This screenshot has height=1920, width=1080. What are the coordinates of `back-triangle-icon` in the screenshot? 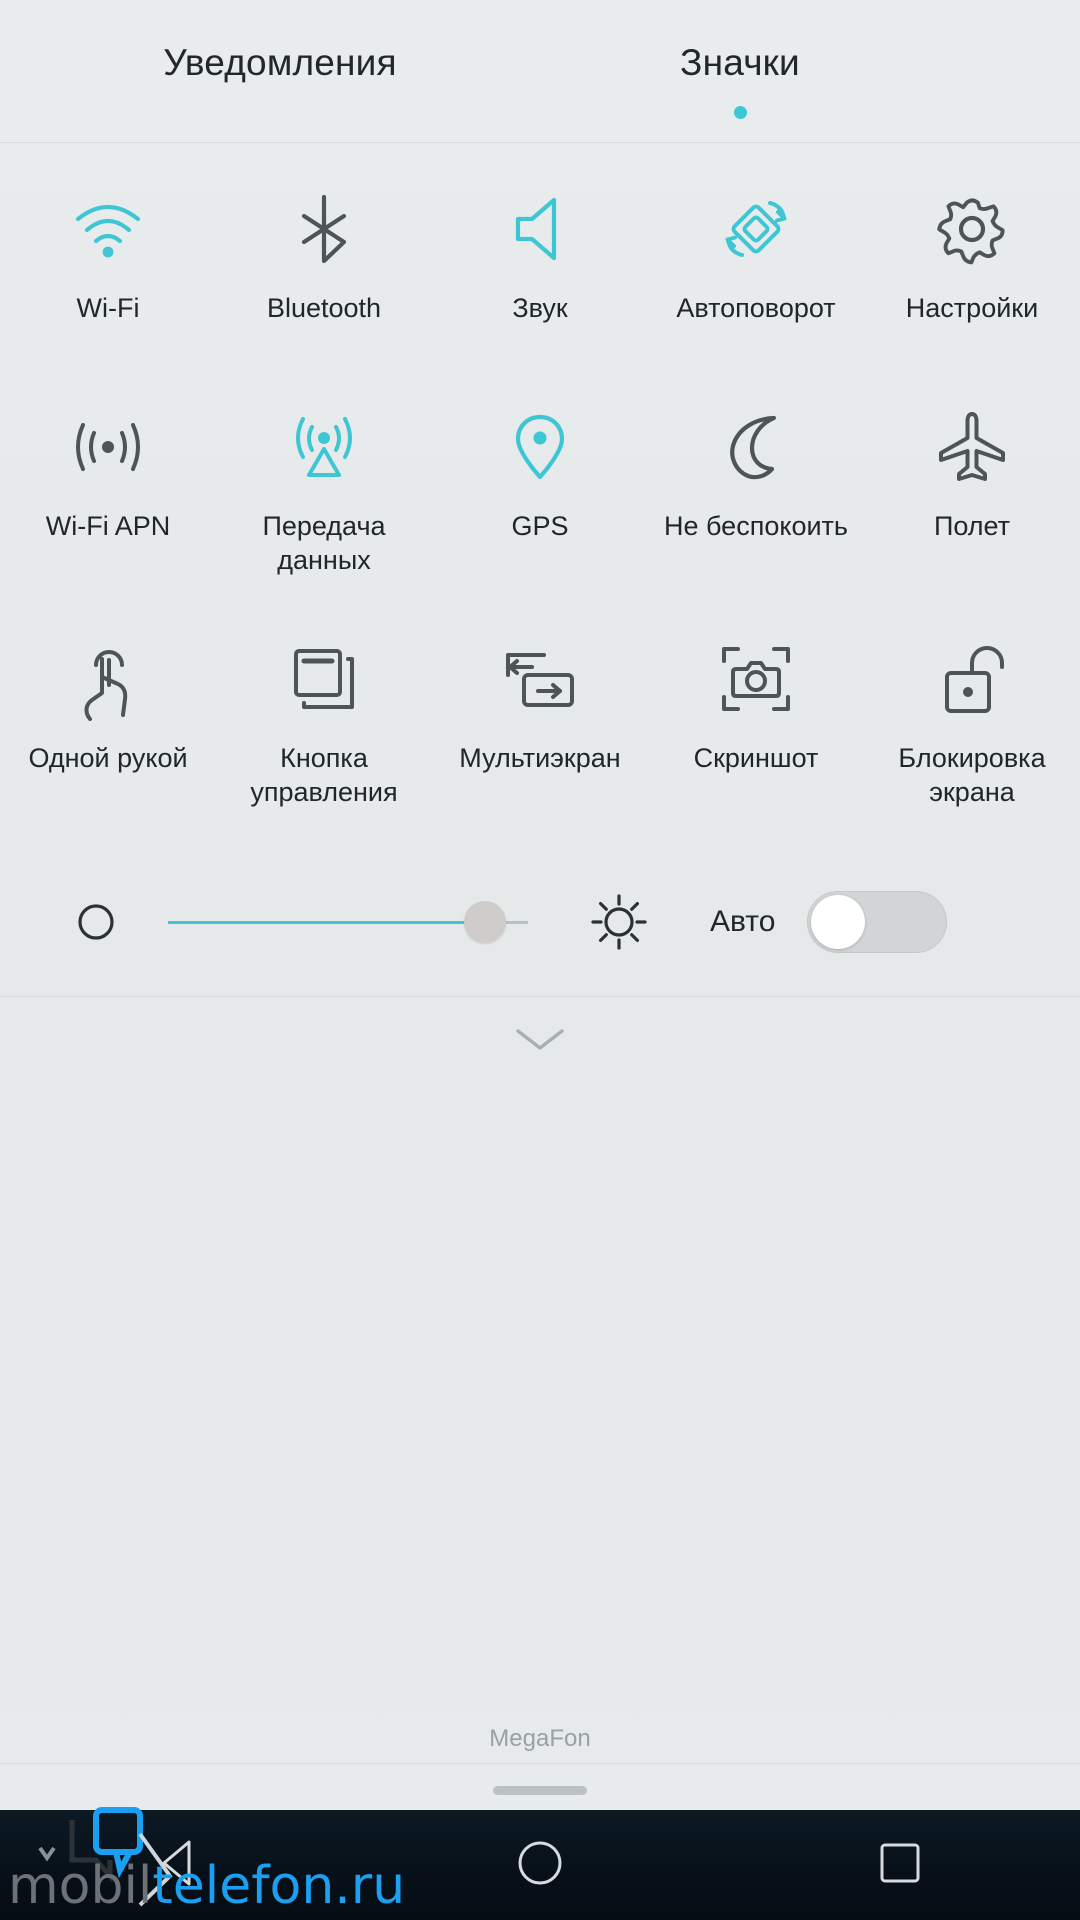 It's located at (180, 1865).